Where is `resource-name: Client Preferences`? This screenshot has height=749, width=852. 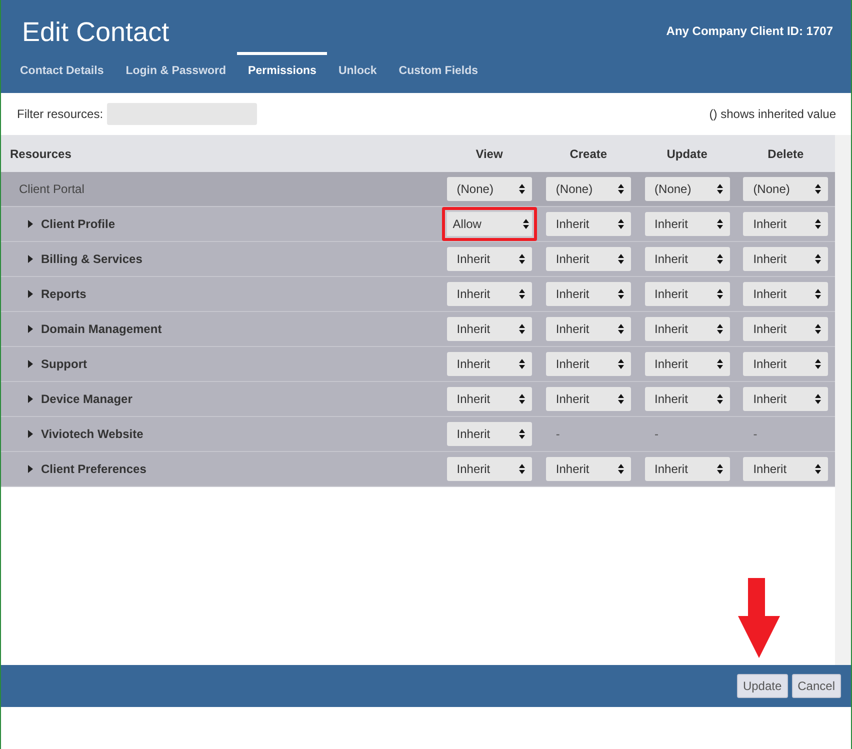
resource-name: Client Preferences is located at coordinates (93, 469).